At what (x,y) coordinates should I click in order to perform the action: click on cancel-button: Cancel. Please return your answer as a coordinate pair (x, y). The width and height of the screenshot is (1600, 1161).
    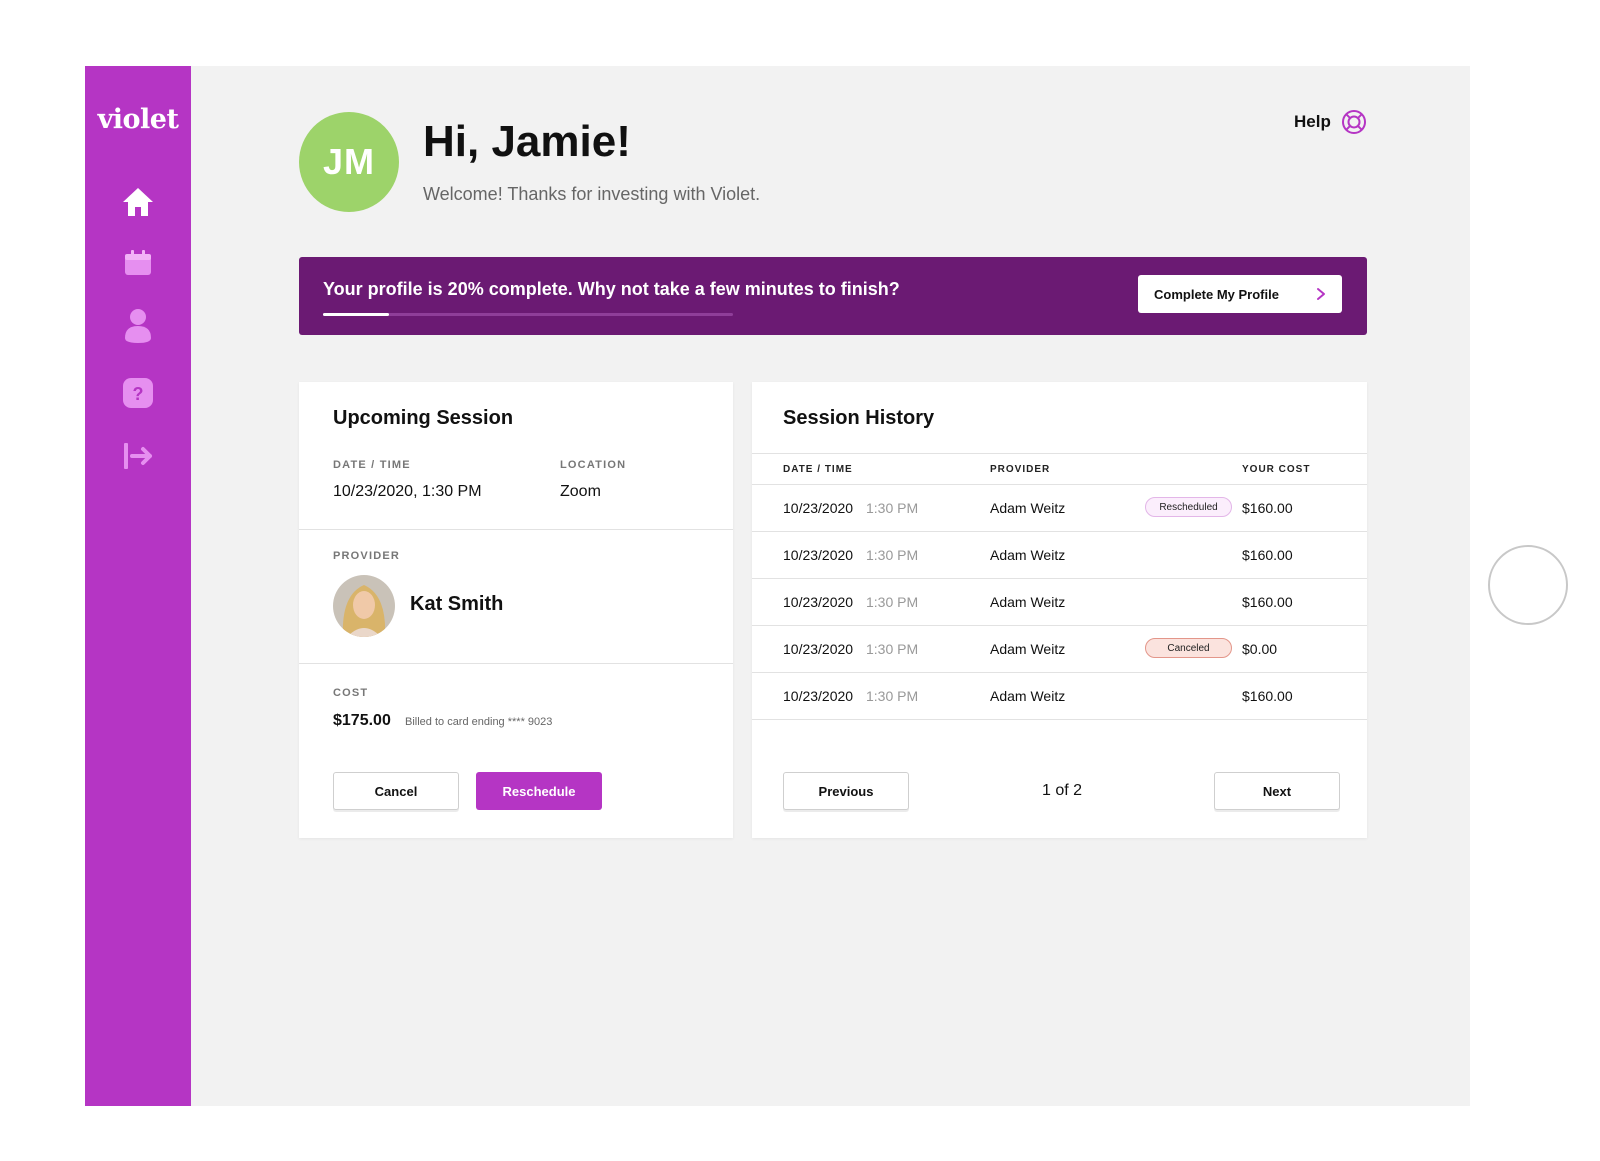
    Looking at the image, I should click on (396, 791).